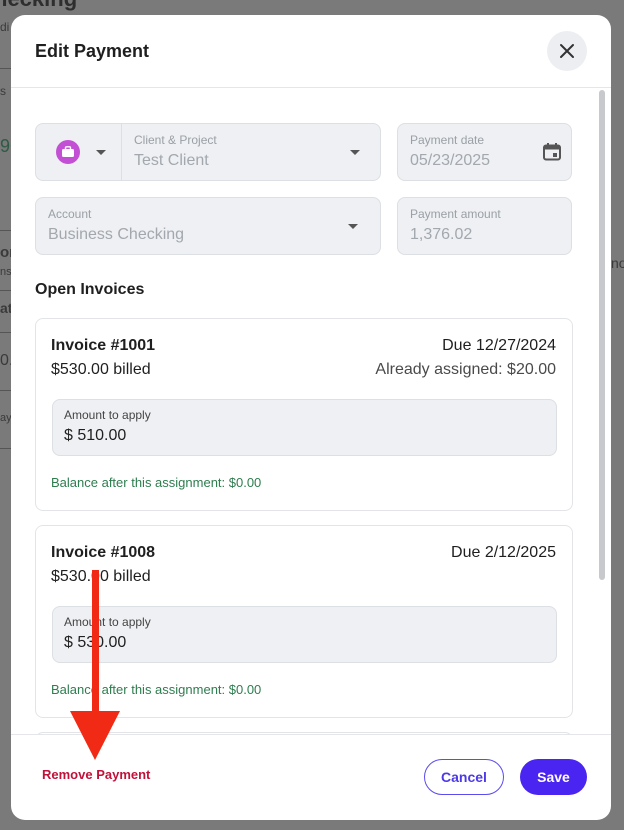 This screenshot has height=830, width=624. Describe the element at coordinates (503, 552) in the screenshot. I see `invoice-due-date: Due 2/12/2025` at that location.